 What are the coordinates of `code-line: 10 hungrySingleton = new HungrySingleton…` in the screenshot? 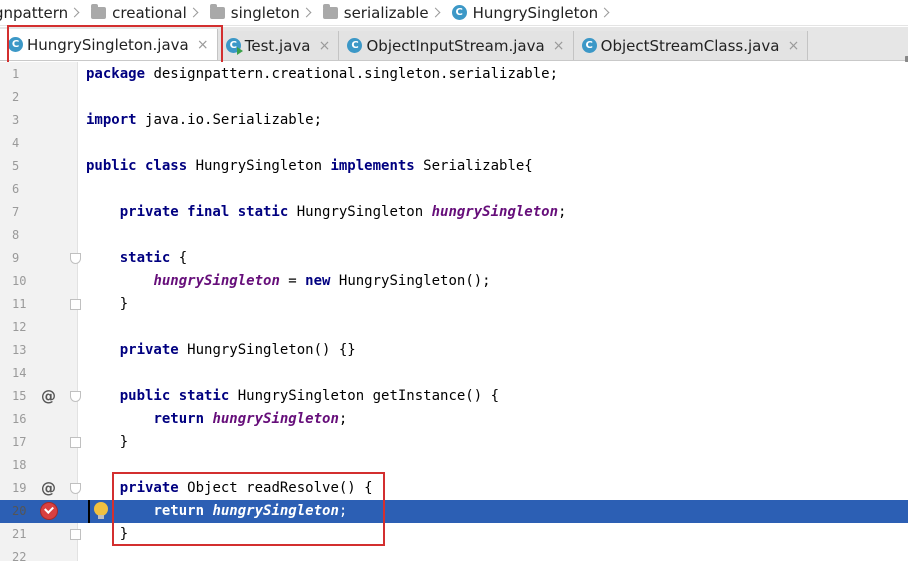 It's located at (454, 281).